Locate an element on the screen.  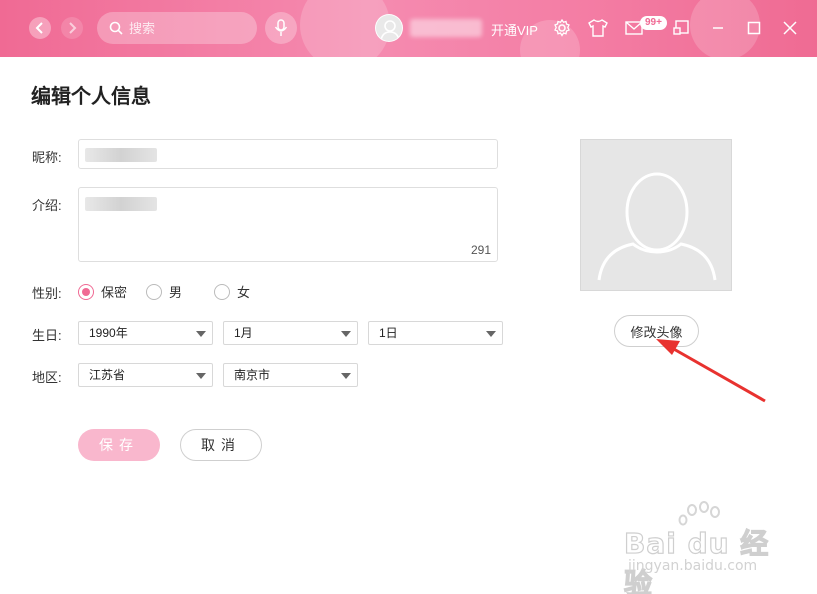
intro-textarea: 291 is located at coordinates (288, 224).